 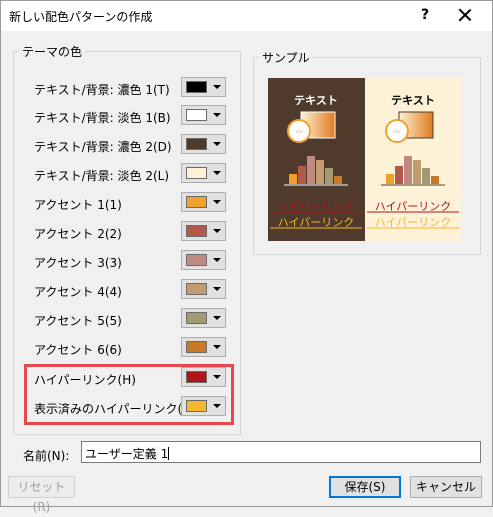 I want to click on sample-light-bars, so click(x=412, y=170).